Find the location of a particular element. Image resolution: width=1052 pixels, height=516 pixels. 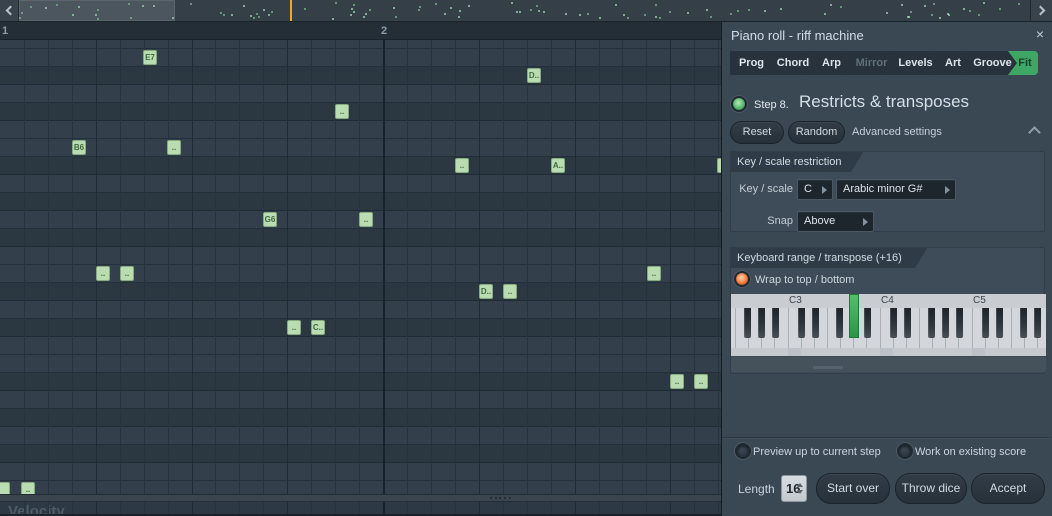

step-active-led is located at coordinates (739, 104).